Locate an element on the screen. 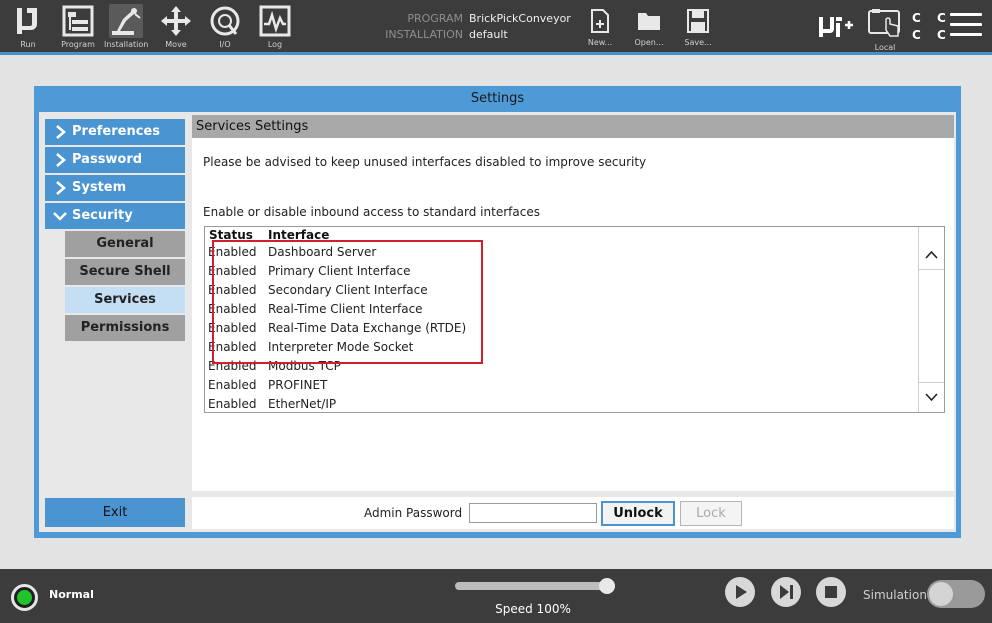 The image size is (992, 623). service-row-realtime-client: Enabled Real-Time Client Interface is located at coordinates (563, 311).